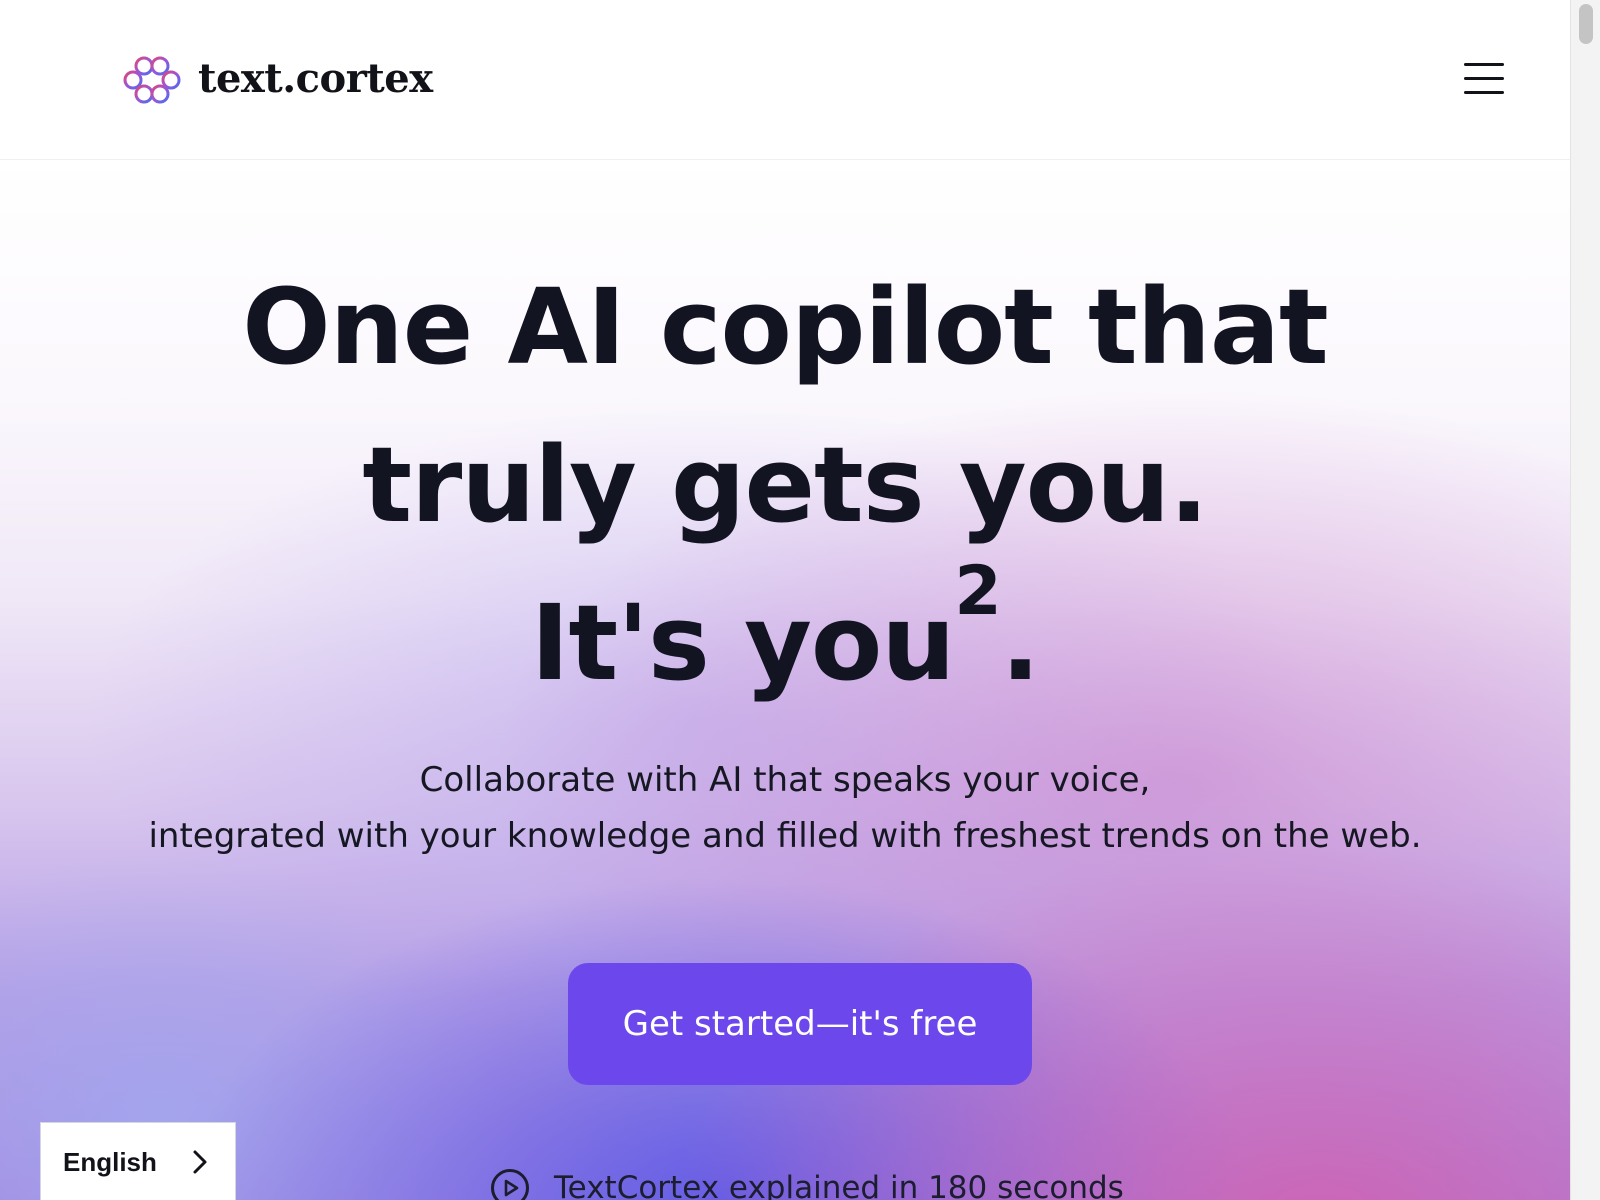  What do you see at coordinates (200, 1162) in the screenshot?
I see `chevron-right-icon` at bounding box center [200, 1162].